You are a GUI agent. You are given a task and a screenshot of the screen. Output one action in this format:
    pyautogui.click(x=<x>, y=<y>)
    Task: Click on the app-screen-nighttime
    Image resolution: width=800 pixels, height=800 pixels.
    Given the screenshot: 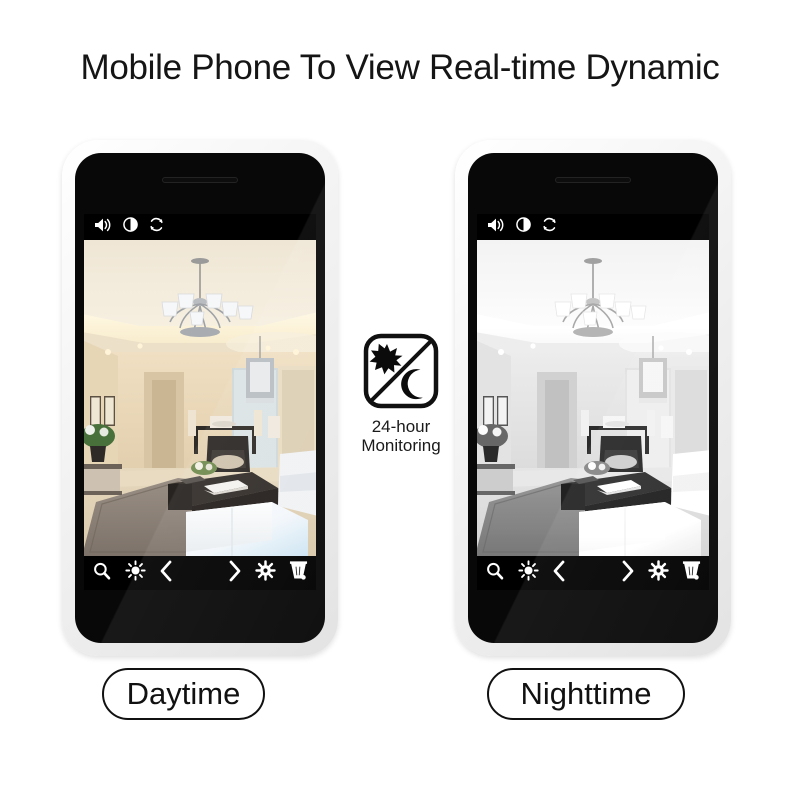 What is the action you would take?
    pyautogui.click(x=593, y=402)
    